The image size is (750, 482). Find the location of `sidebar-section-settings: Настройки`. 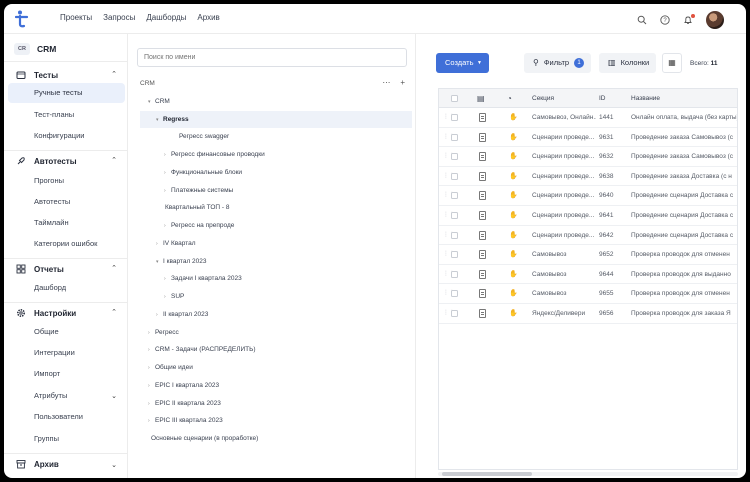

sidebar-section-settings: Настройки is located at coordinates (46, 313).